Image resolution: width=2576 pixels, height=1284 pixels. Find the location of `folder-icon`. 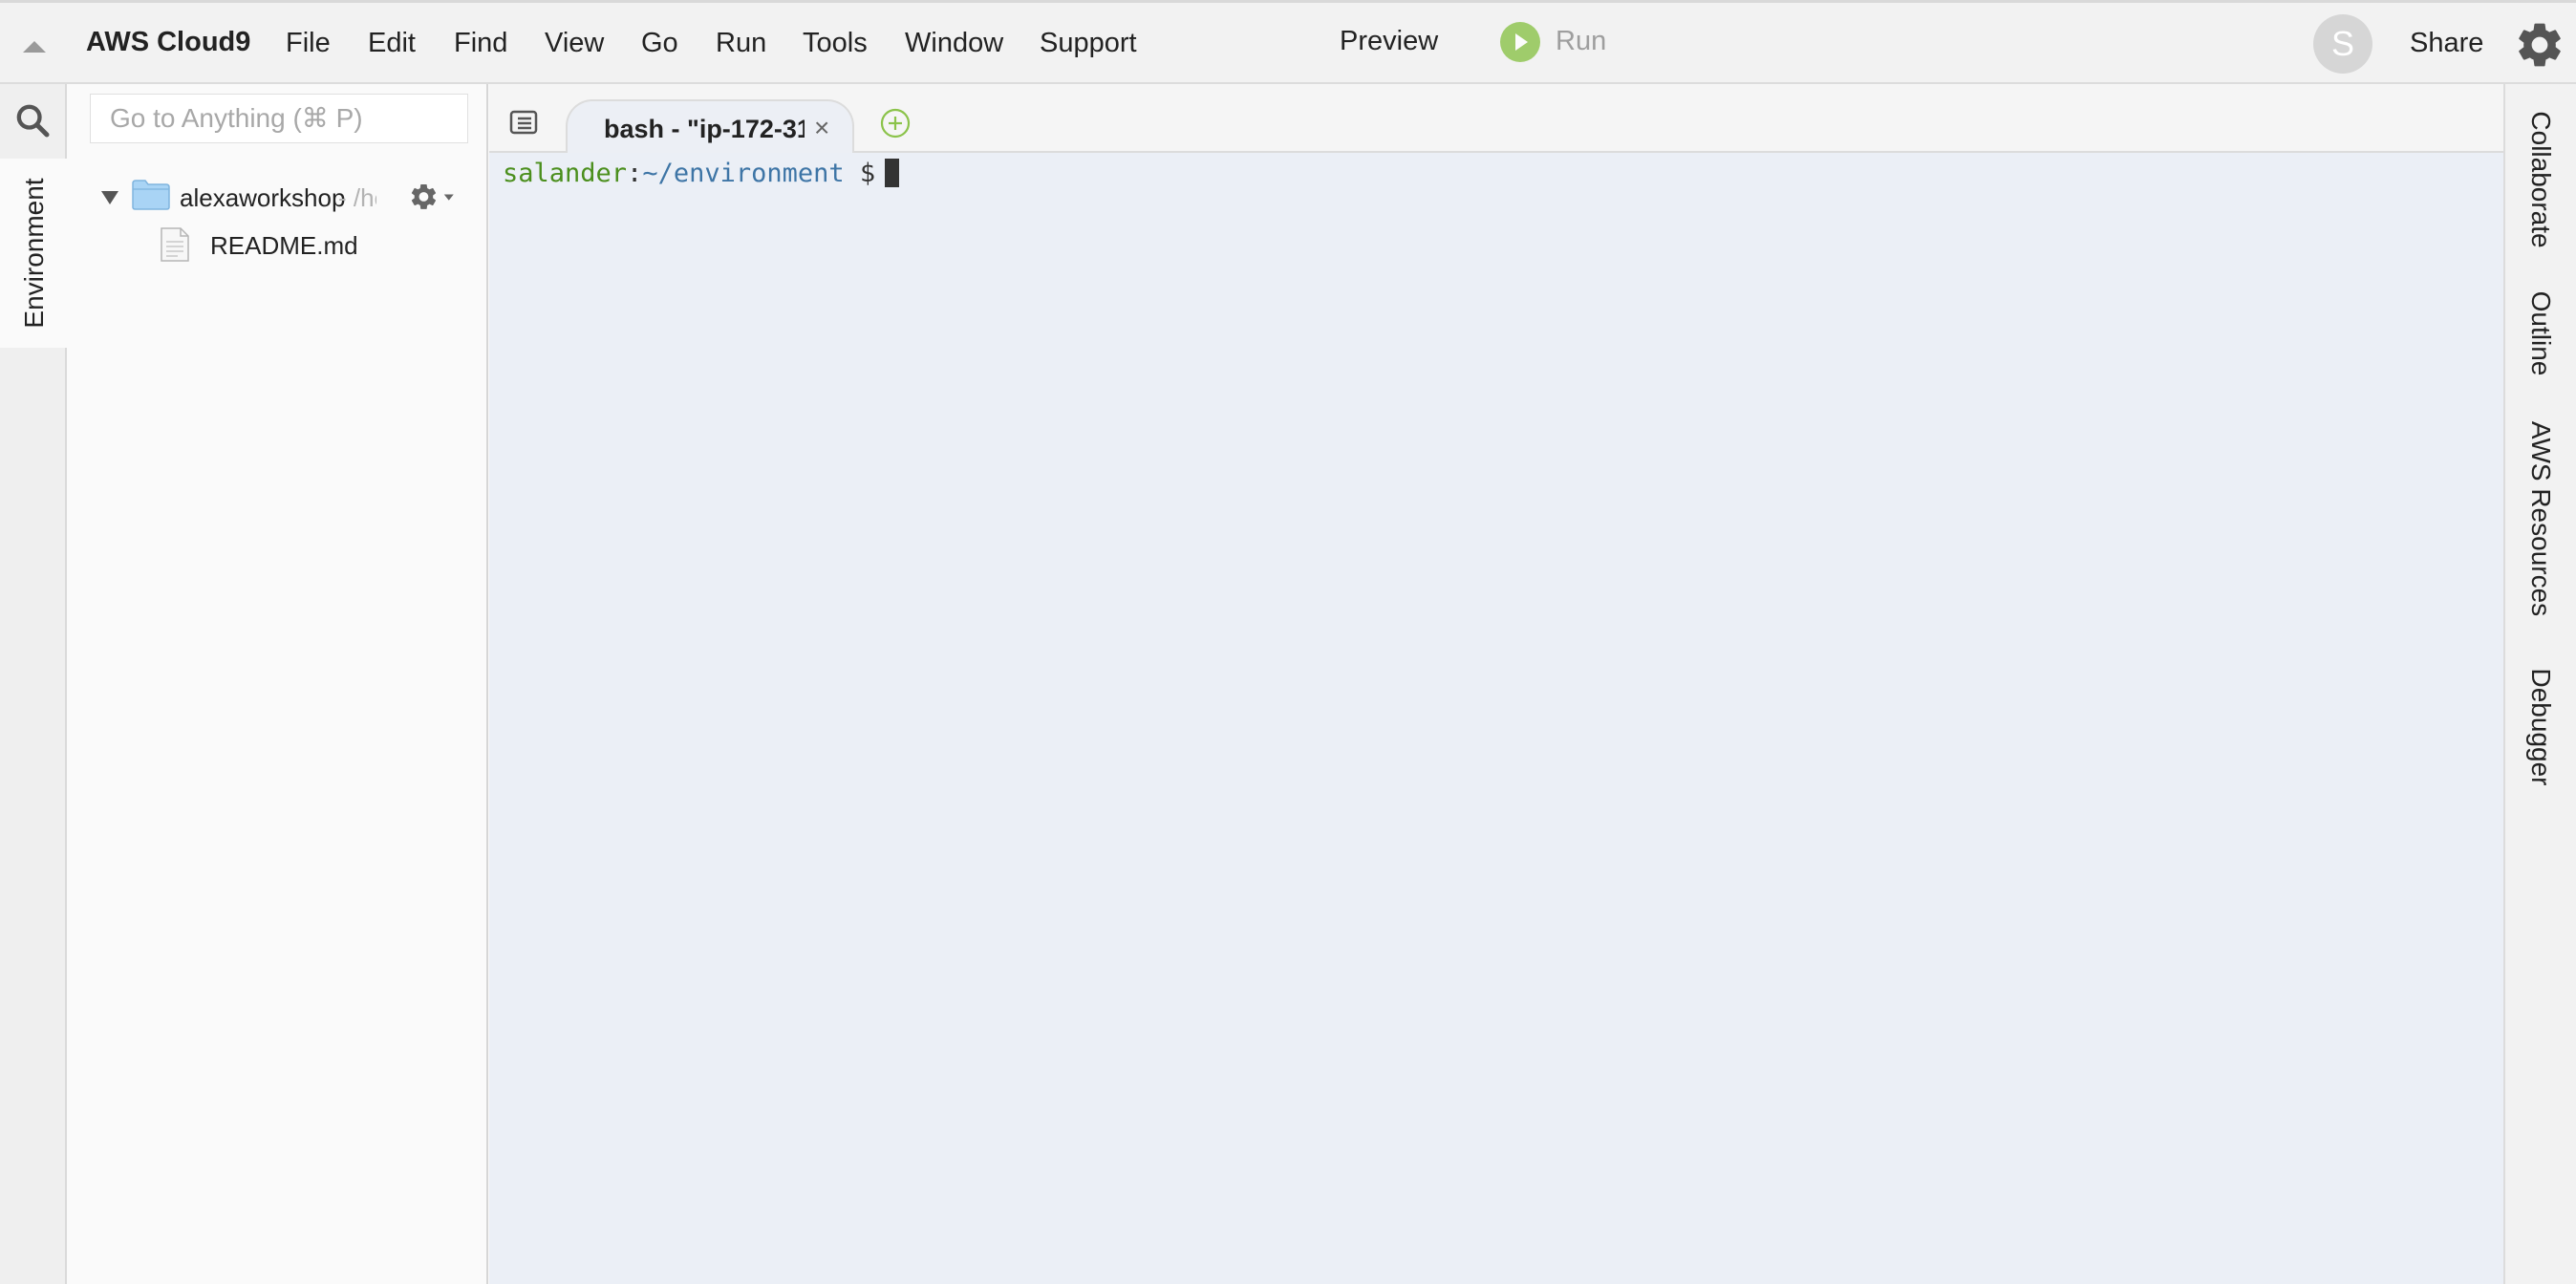

folder-icon is located at coordinates (151, 195).